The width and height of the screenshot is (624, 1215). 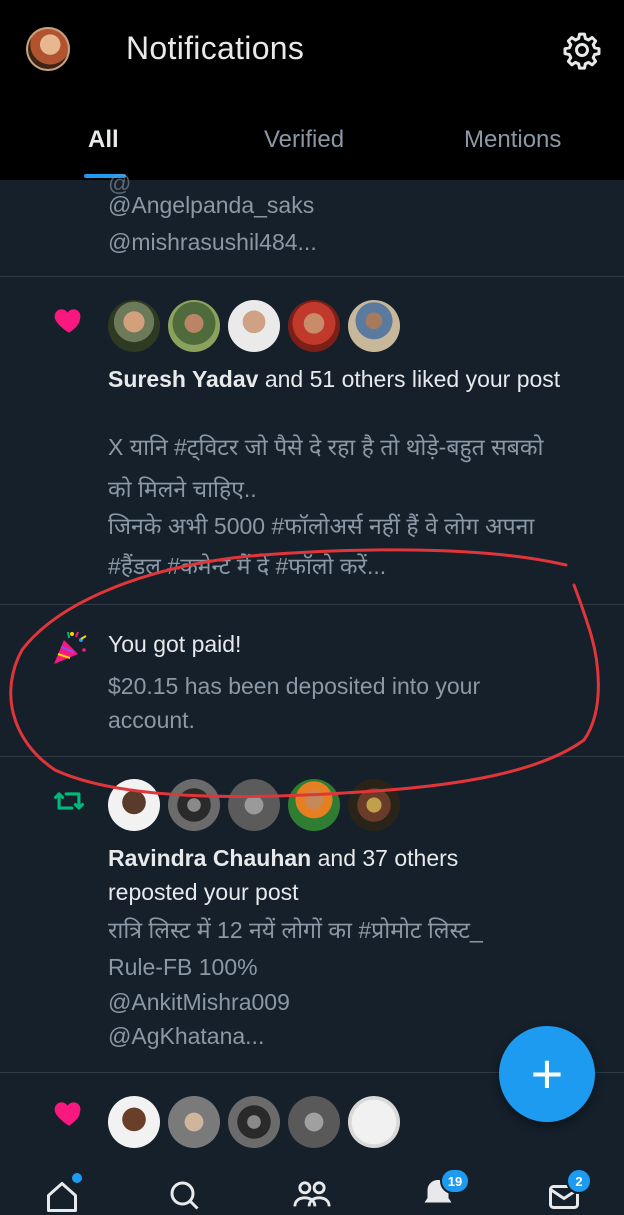 What do you see at coordinates (183, 379) in the screenshot?
I see `actor-name: Suresh Yadav` at bounding box center [183, 379].